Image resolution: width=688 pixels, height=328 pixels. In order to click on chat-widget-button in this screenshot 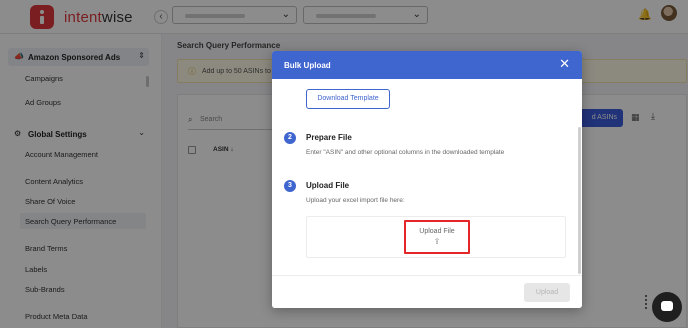, I will do `click(667, 307)`.